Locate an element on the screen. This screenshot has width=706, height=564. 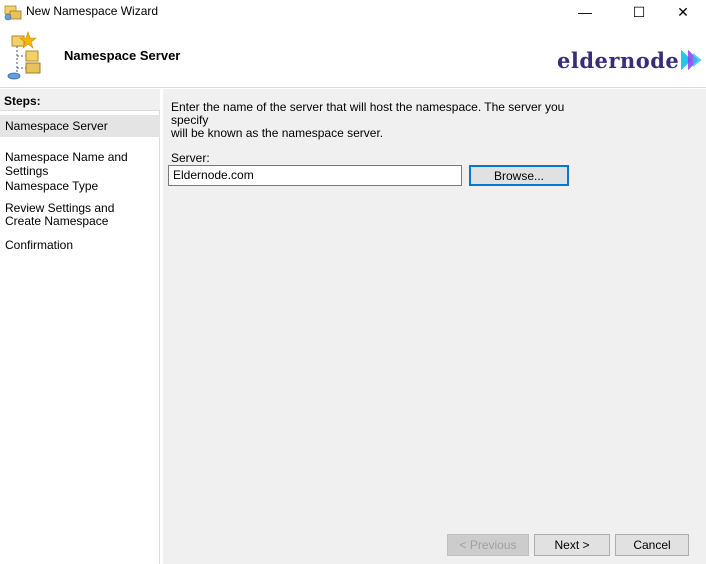
window-title: New Namespace Wizard is located at coordinates (92, 11).